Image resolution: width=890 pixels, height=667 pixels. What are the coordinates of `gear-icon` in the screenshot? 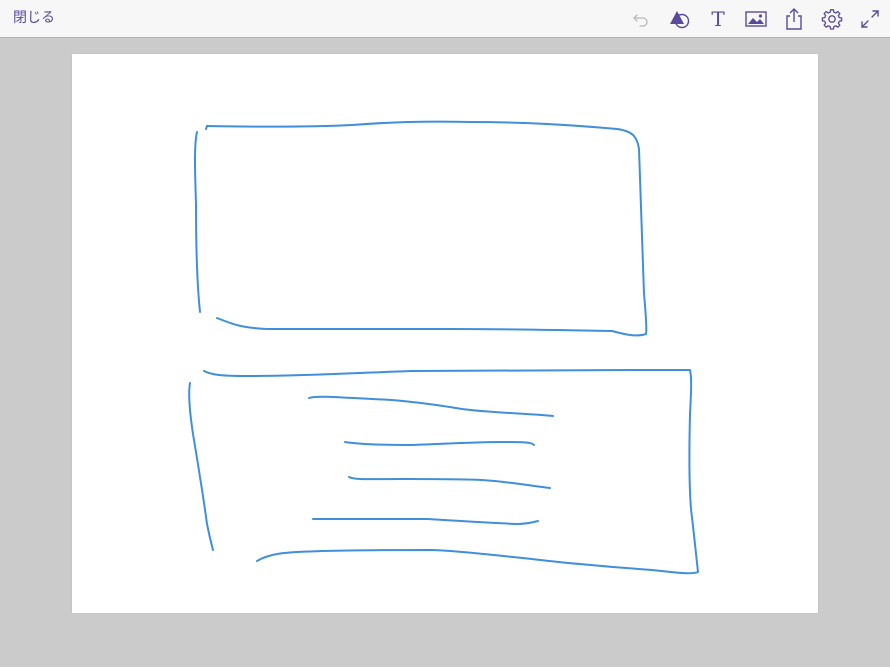 It's located at (832, 19).